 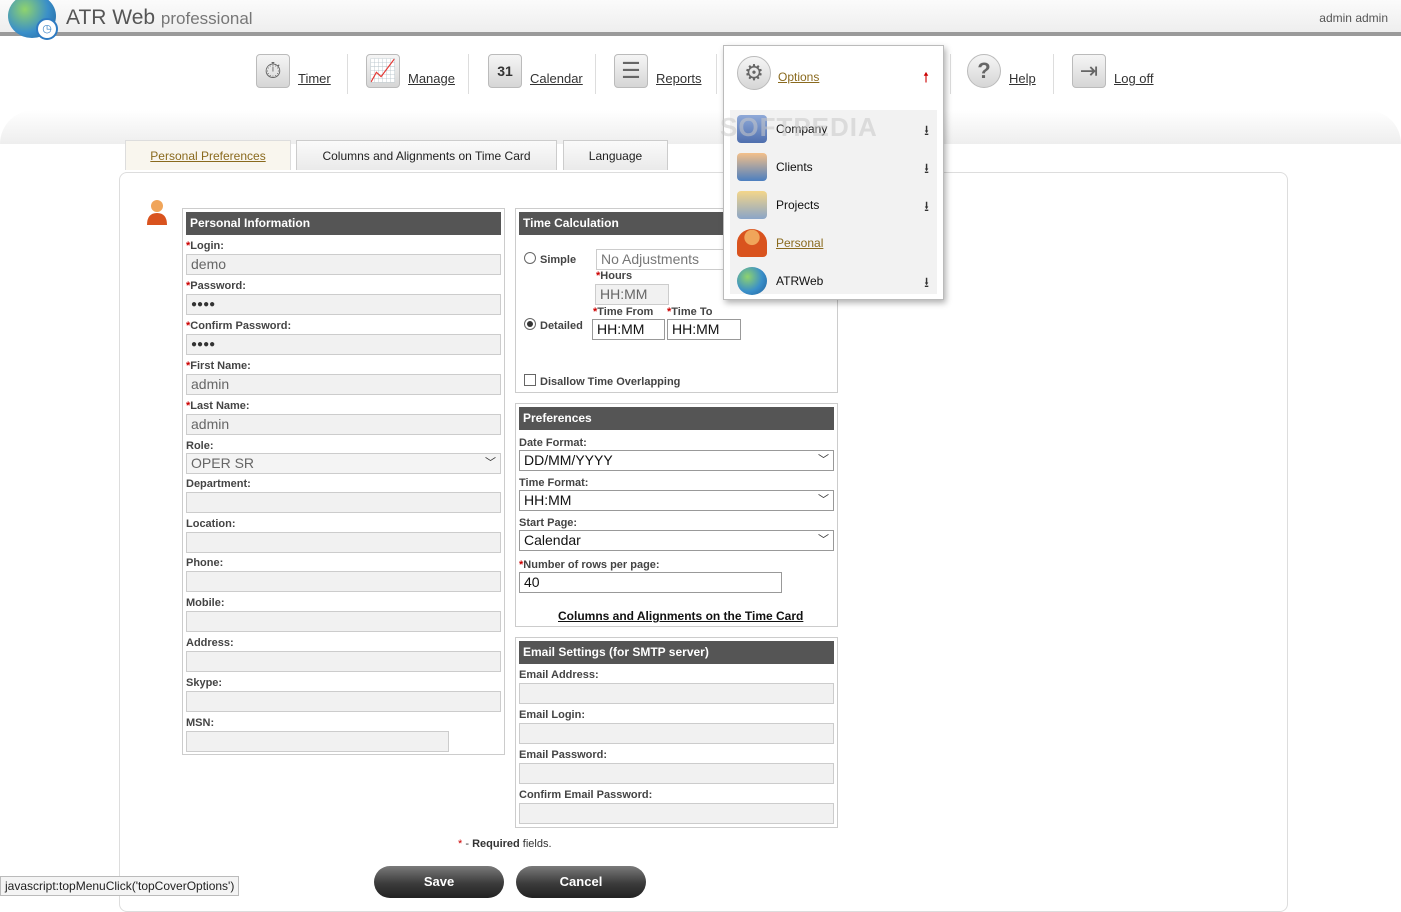 I want to click on options-menu-title: Options, so click(x=799, y=77).